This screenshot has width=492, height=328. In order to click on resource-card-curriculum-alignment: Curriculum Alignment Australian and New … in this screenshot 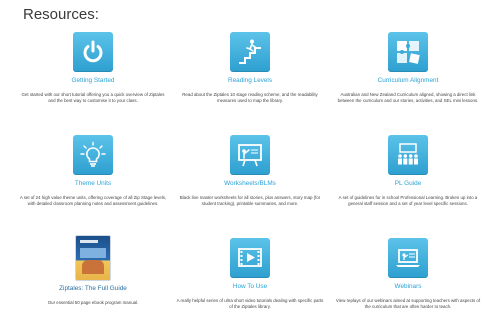, I will do `click(408, 81)`.